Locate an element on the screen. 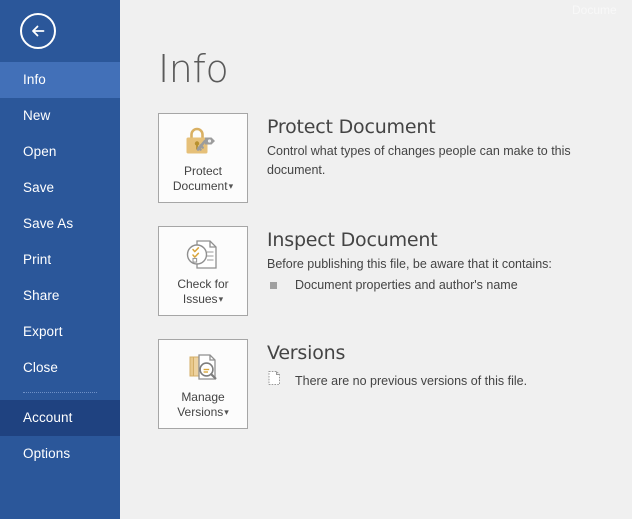  tile-label-text: Manage Versions is located at coordinates (201, 404).